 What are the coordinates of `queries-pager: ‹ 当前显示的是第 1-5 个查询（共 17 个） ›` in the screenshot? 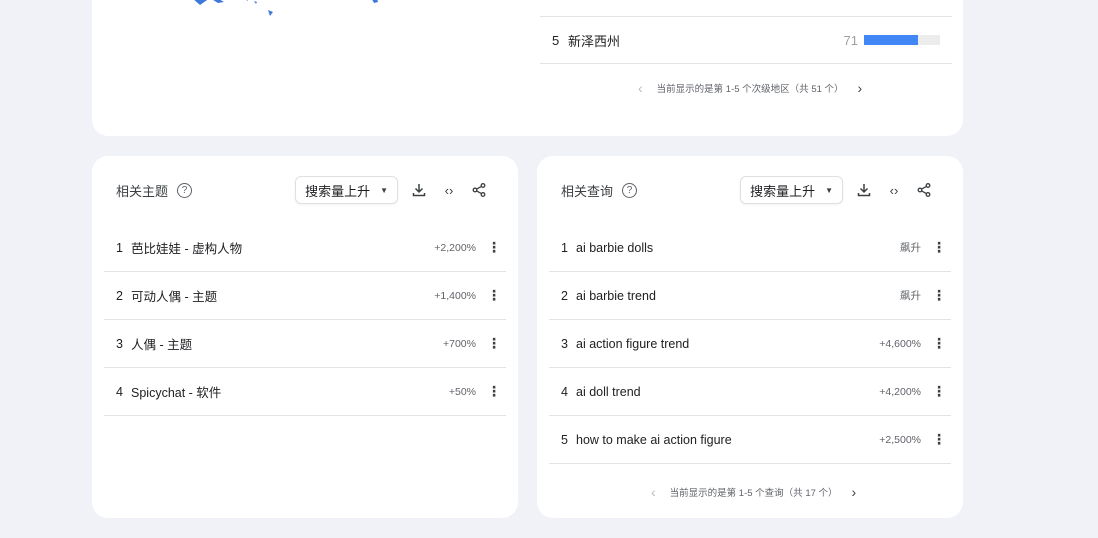 It's located at (753, 492).